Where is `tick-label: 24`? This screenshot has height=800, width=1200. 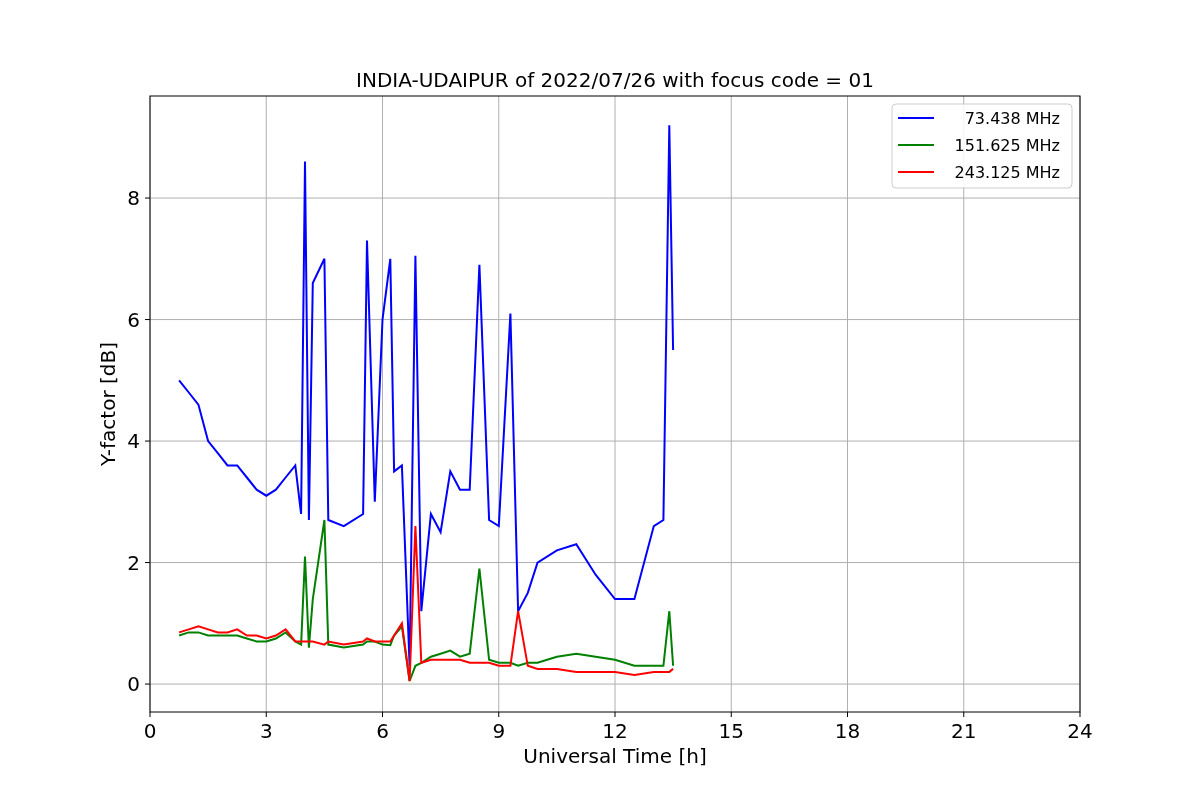
tick-label: 24 is located at coordinates (1080, 731).